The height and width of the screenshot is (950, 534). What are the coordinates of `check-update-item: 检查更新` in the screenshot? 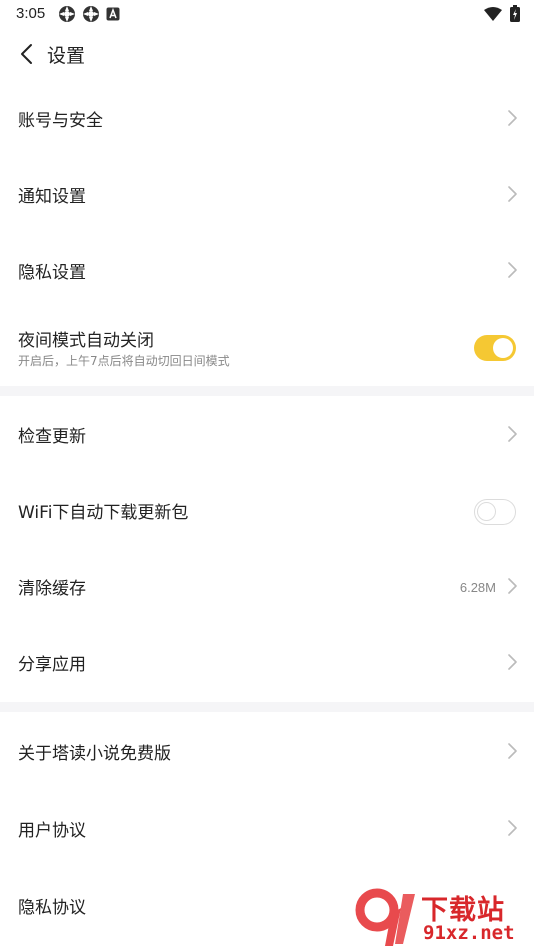 It's located at (267, 434).